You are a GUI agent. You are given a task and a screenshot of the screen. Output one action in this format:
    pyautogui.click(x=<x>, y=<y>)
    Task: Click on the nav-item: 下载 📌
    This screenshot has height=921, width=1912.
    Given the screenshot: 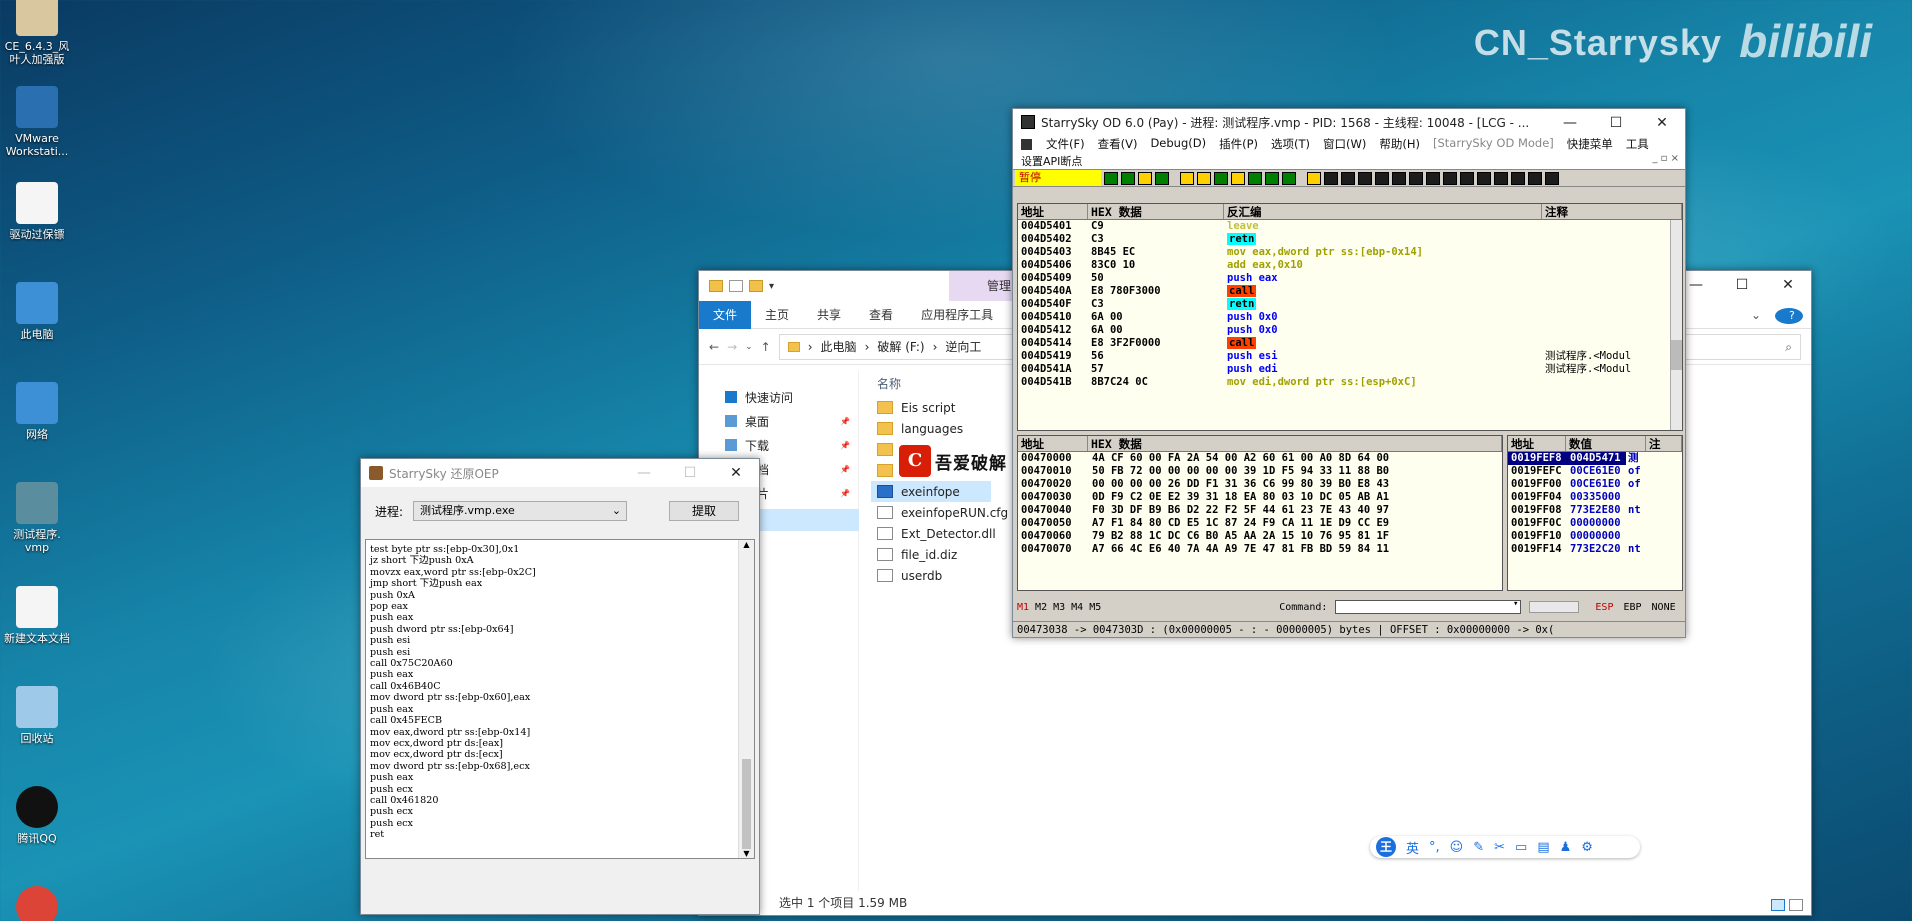 What is the action you would take?
    pyautogui.click(x=778, y=445)
    